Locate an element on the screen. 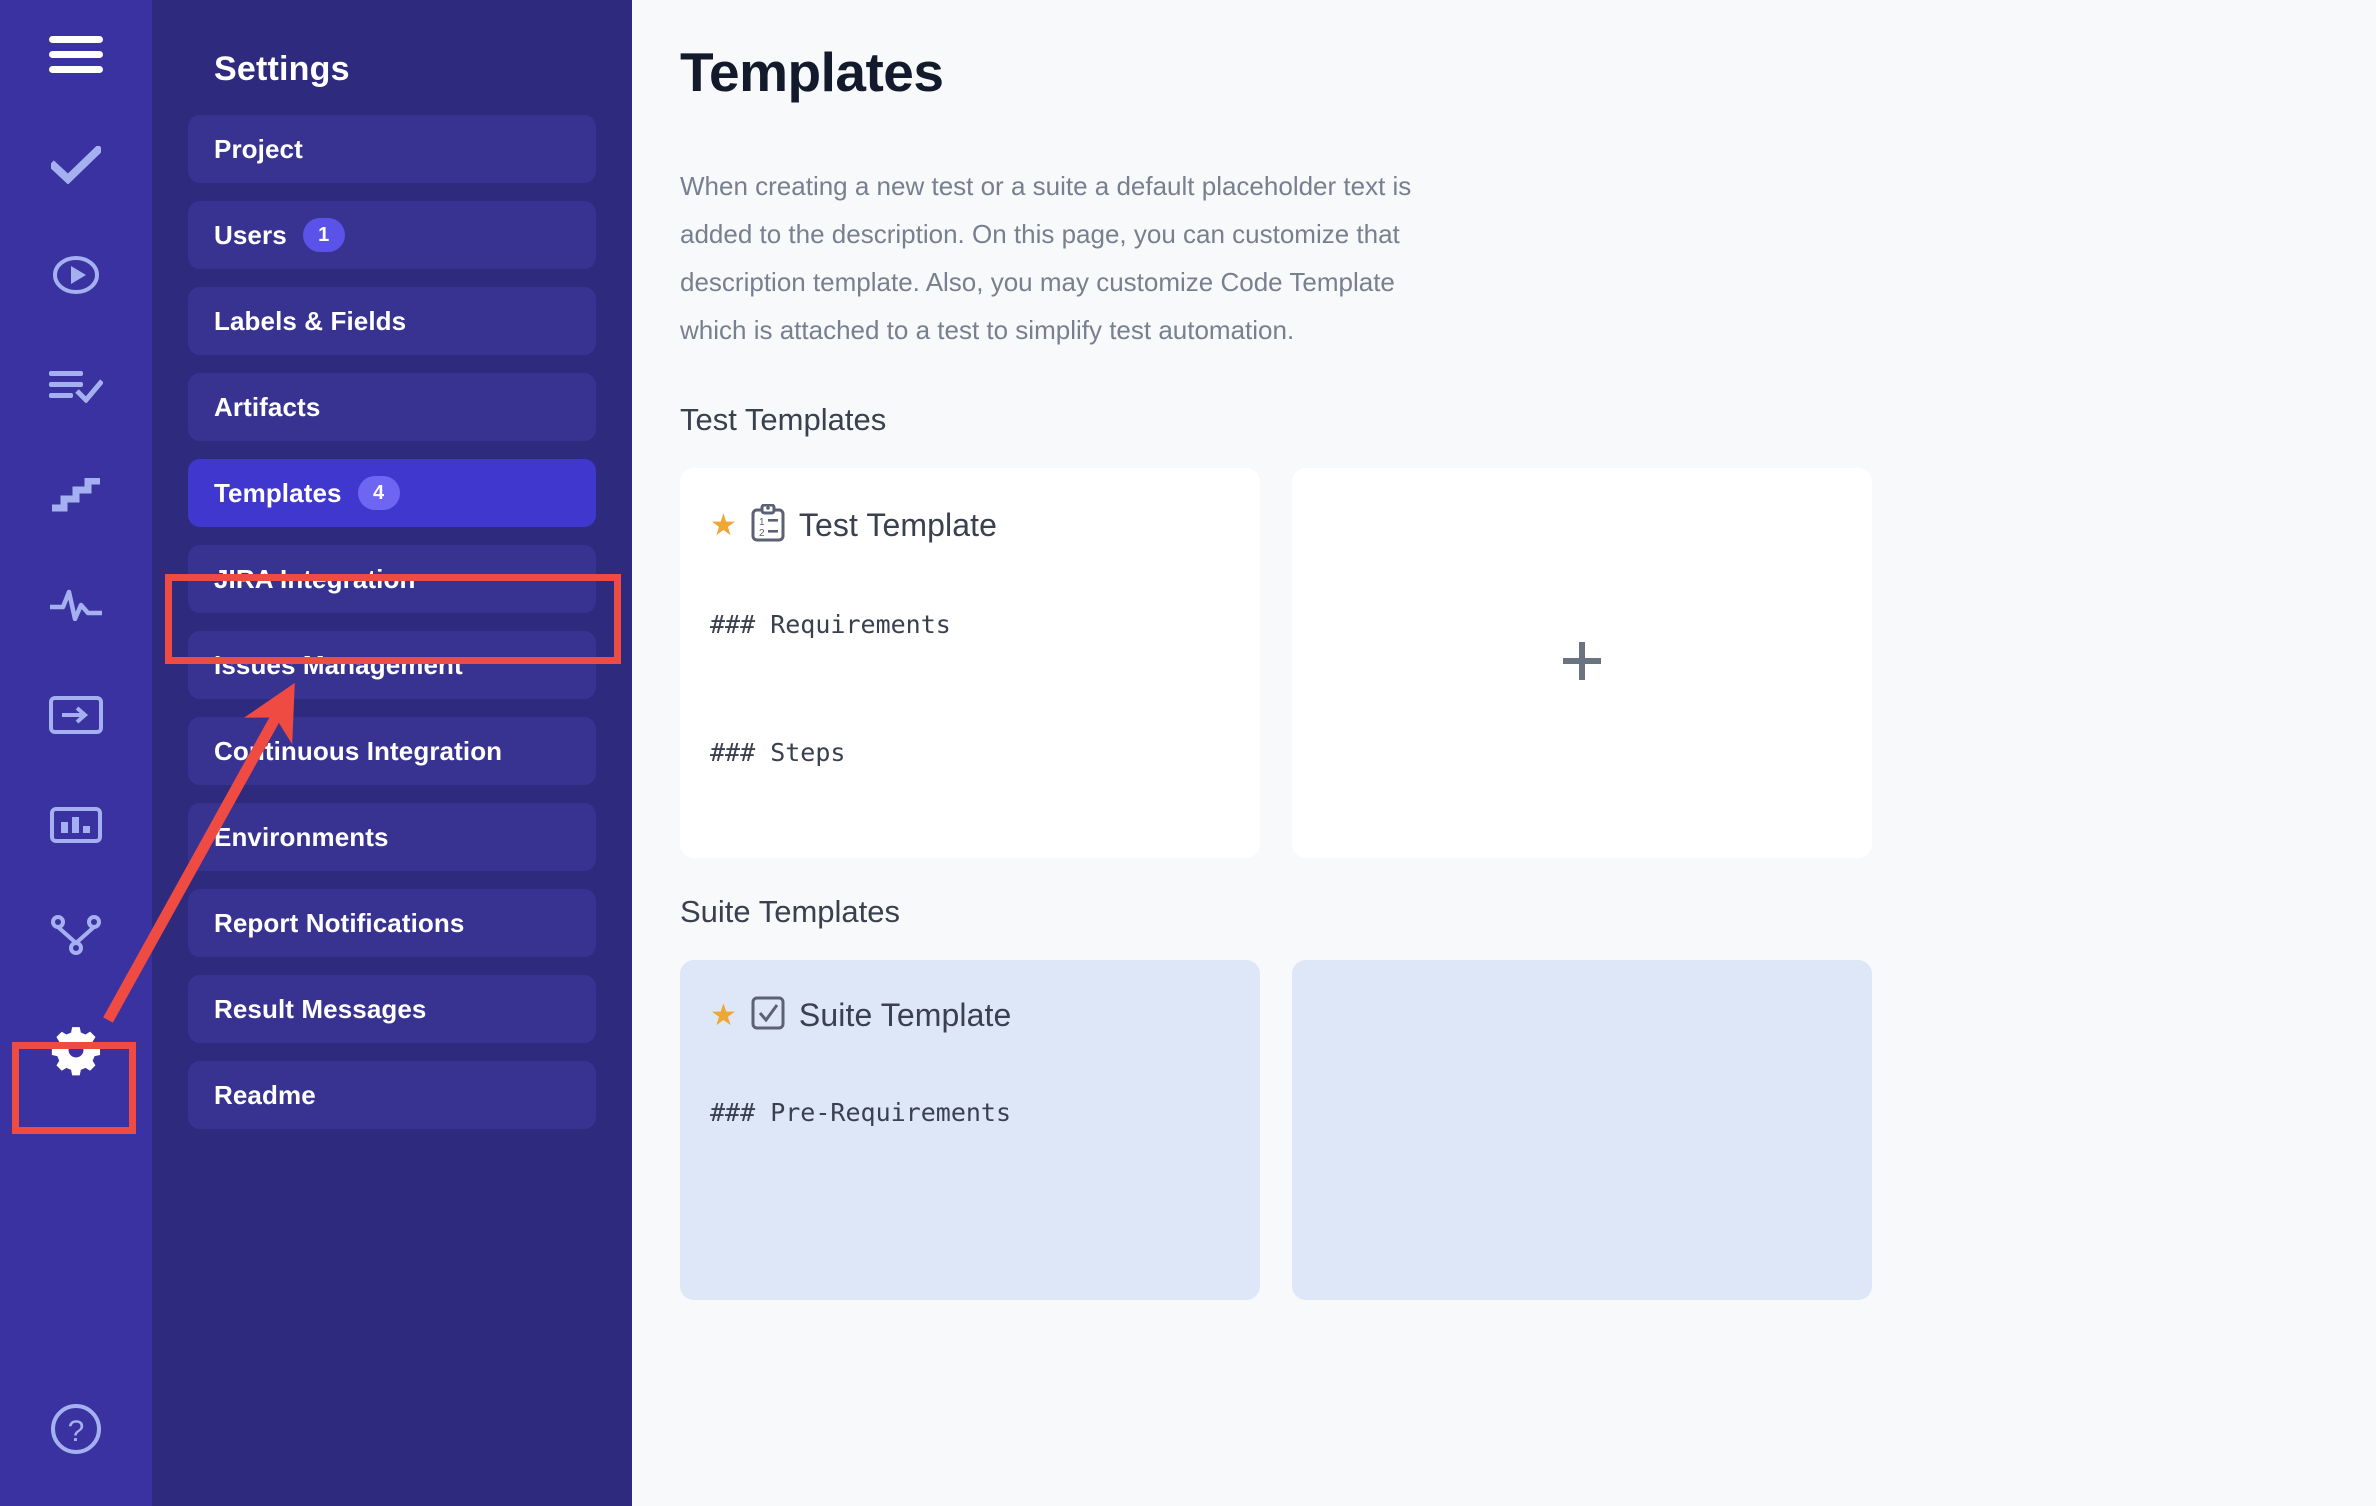 Image resolution: width=2376 pixels, height=1506 pixels. test-template-card-body: ### Requirements ### Steps is located at coordinates (830, 688).